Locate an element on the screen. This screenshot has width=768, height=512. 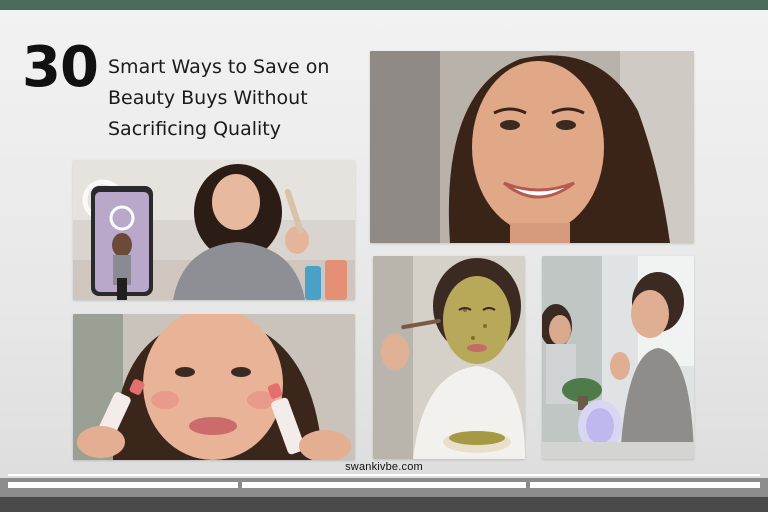
footer-rule-right is located at coordinates (645, 485).